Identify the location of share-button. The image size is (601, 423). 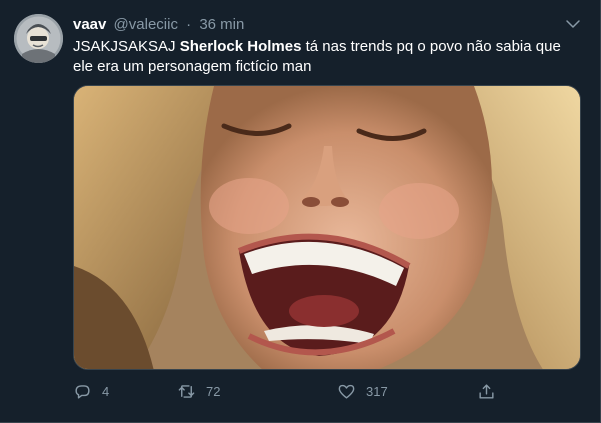
(486, 391).